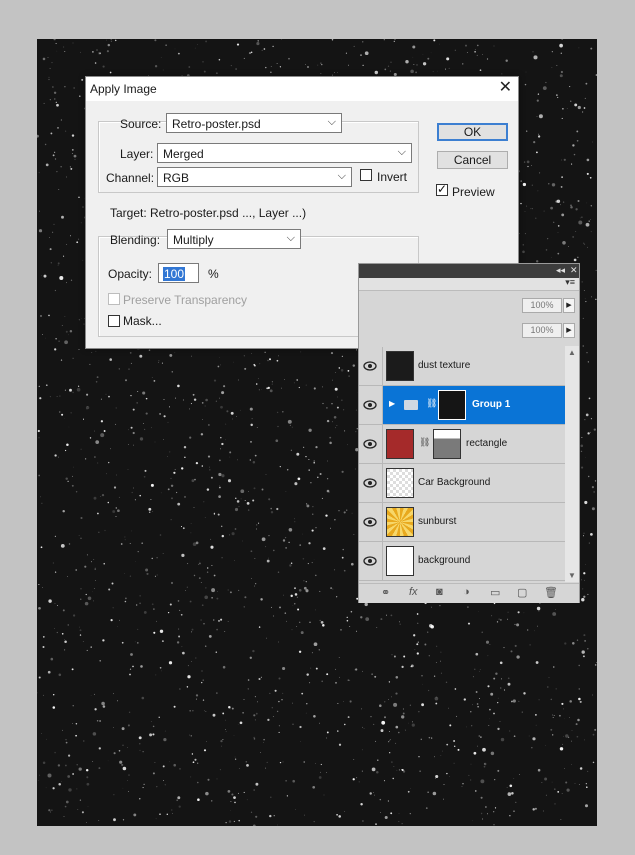  What do you see at coordinates (123, 89) in the screenshot?
I see `dialog-title: Apply Image` at bounding box center [123, 89].